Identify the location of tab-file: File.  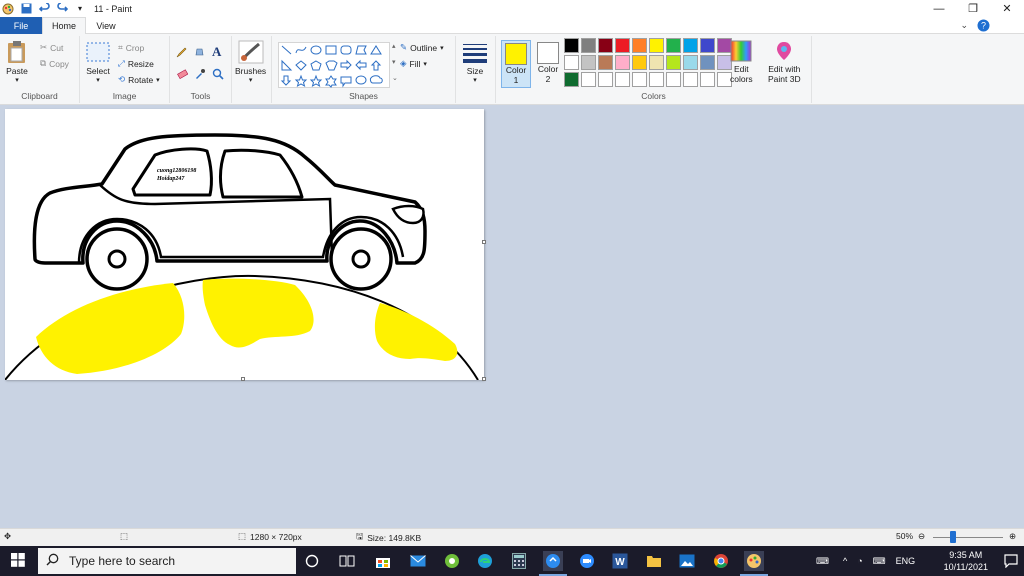
(21, 25).